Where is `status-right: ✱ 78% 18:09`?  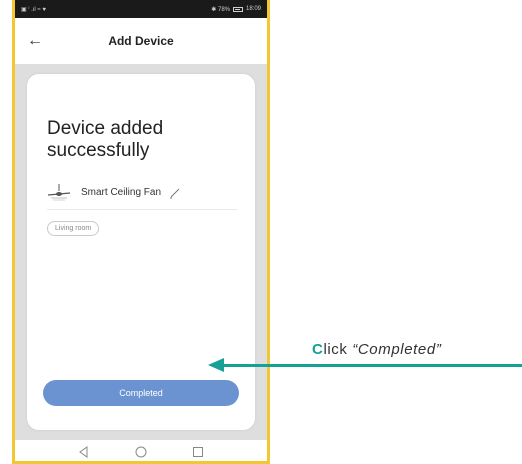
status-right: ✱ 78% 18:09 is located at coordinates (236, 9).